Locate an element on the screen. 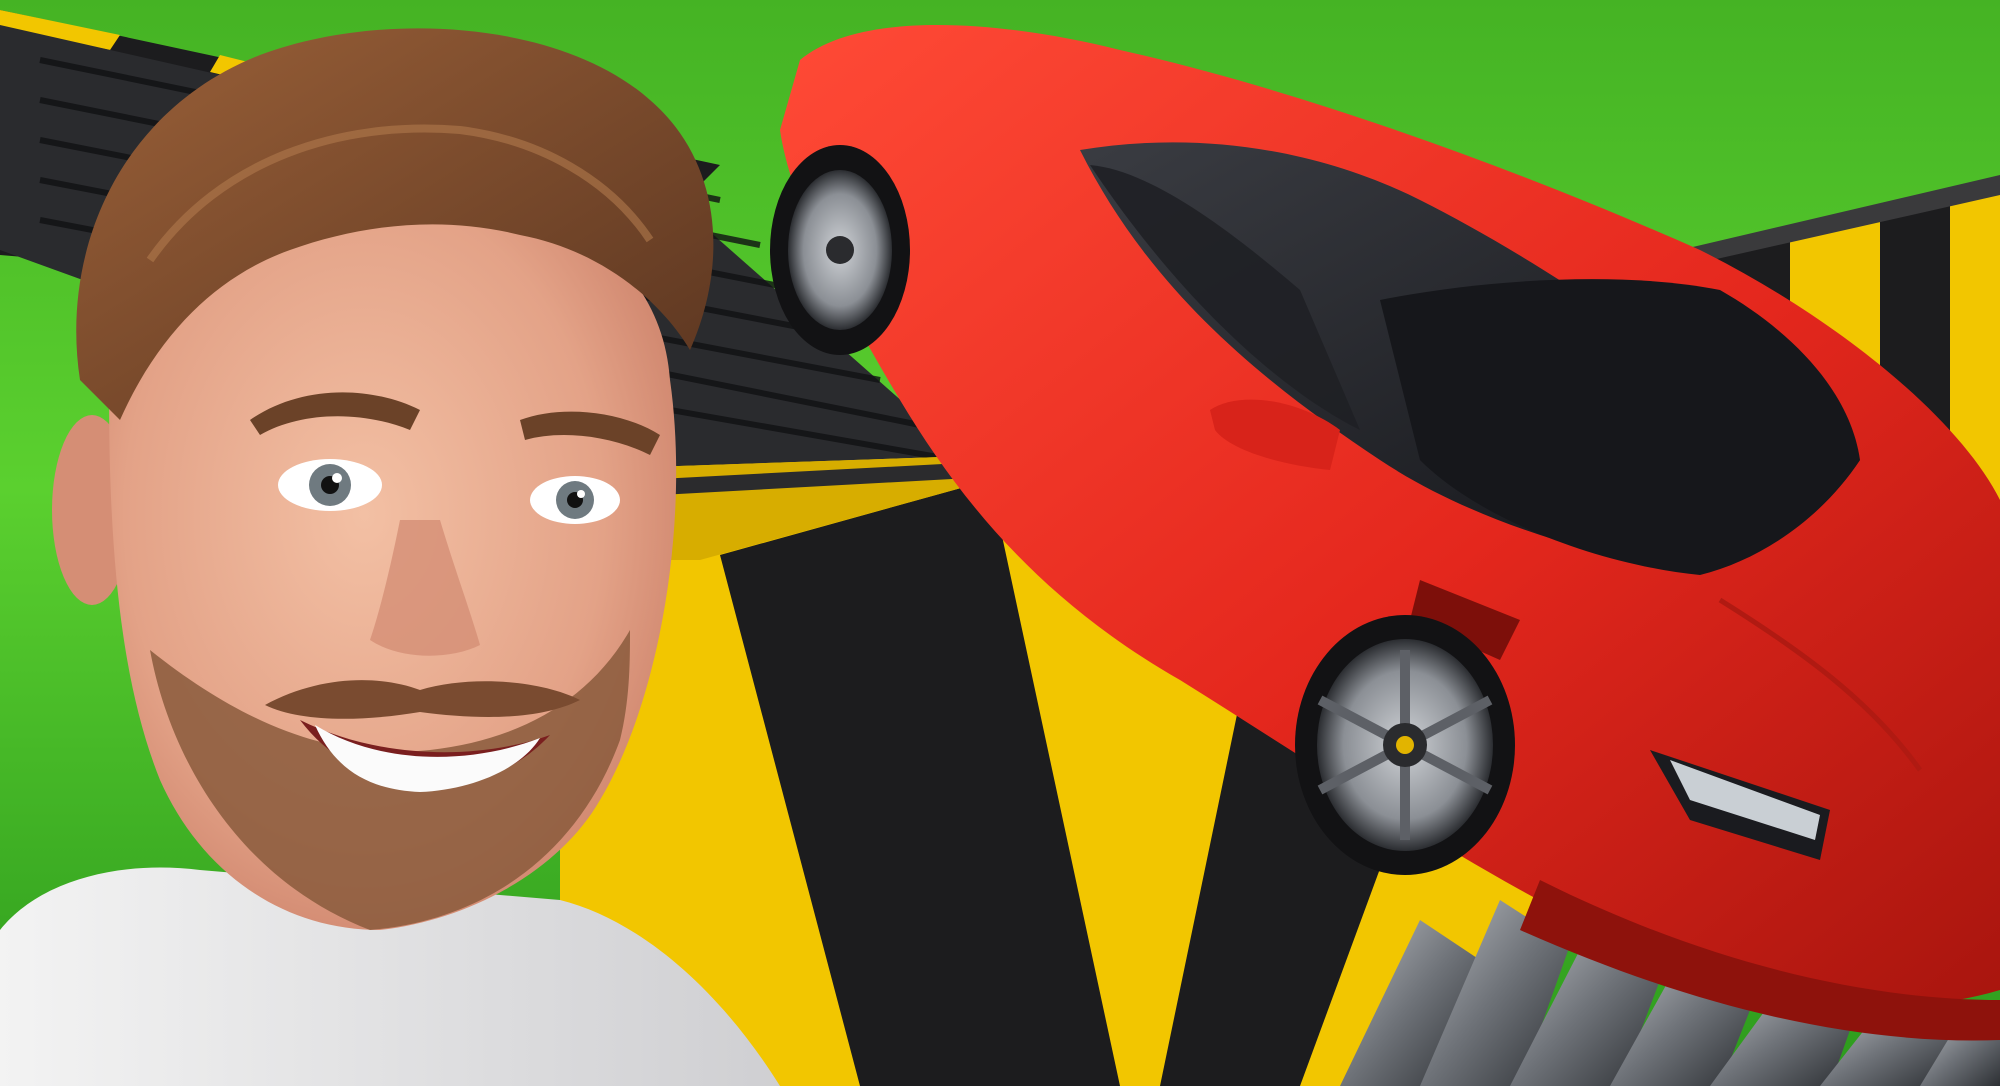 The image size is (2000, 1086). car-front-wheel is located at coordinates (1405, 745).